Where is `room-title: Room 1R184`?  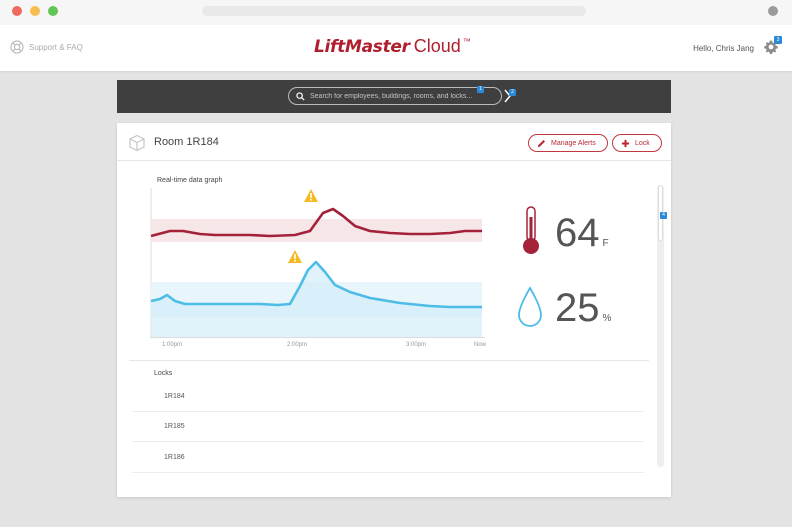
room-title: Room 1R184 is located at coordinates (186, 142).